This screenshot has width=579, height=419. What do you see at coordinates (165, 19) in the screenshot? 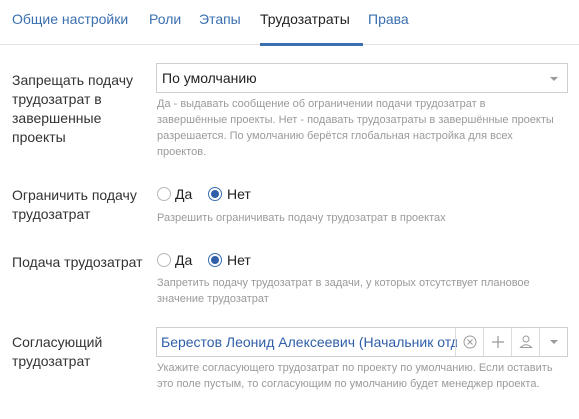
I see `tab-roles: Роли` at bounding box center [165, 19].